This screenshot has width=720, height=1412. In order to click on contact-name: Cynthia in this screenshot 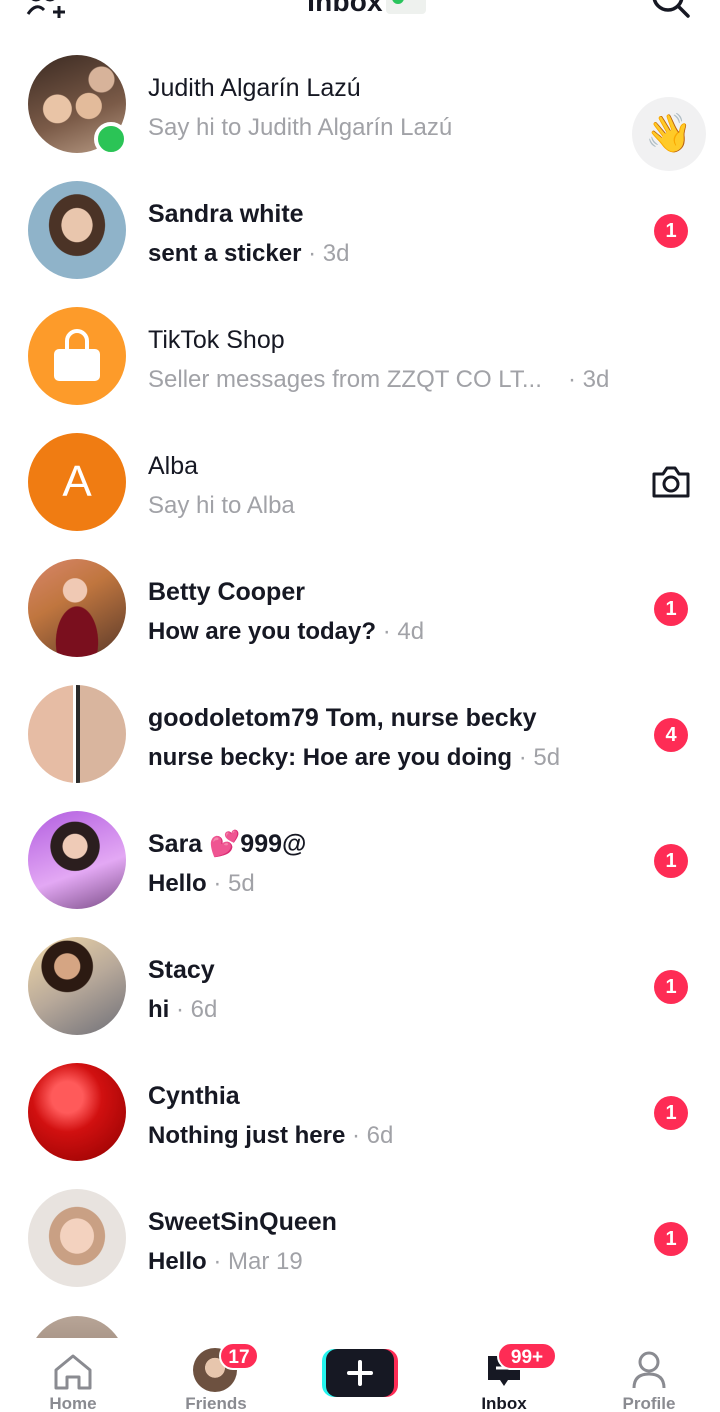, I will do `click(194, 1096)`.